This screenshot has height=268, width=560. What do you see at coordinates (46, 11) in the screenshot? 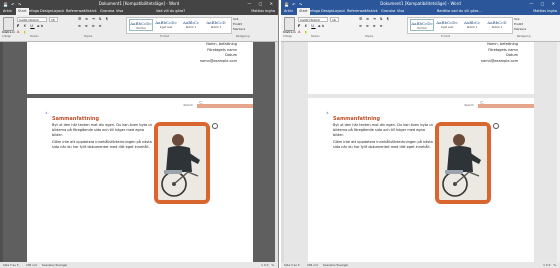
I see `tab-design: Design` at bounding box center [46, 11].